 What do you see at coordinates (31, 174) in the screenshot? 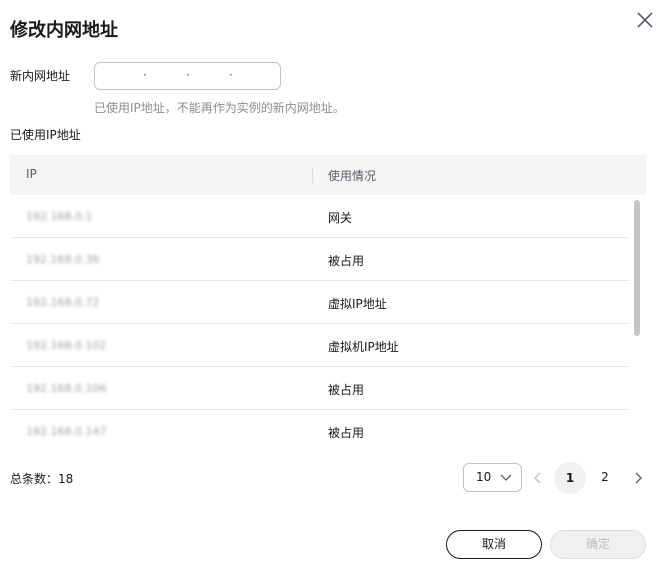
I see `column-header-ip: IP` at bounding box center [31, 174].